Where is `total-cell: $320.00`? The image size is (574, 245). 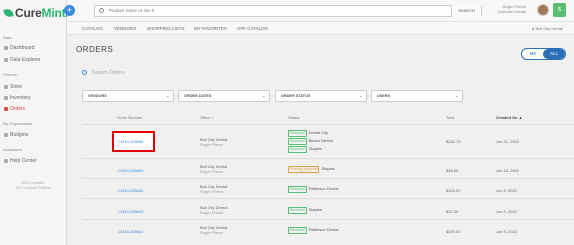 total-cell: $320.00 is located at coordinates (453, 190).